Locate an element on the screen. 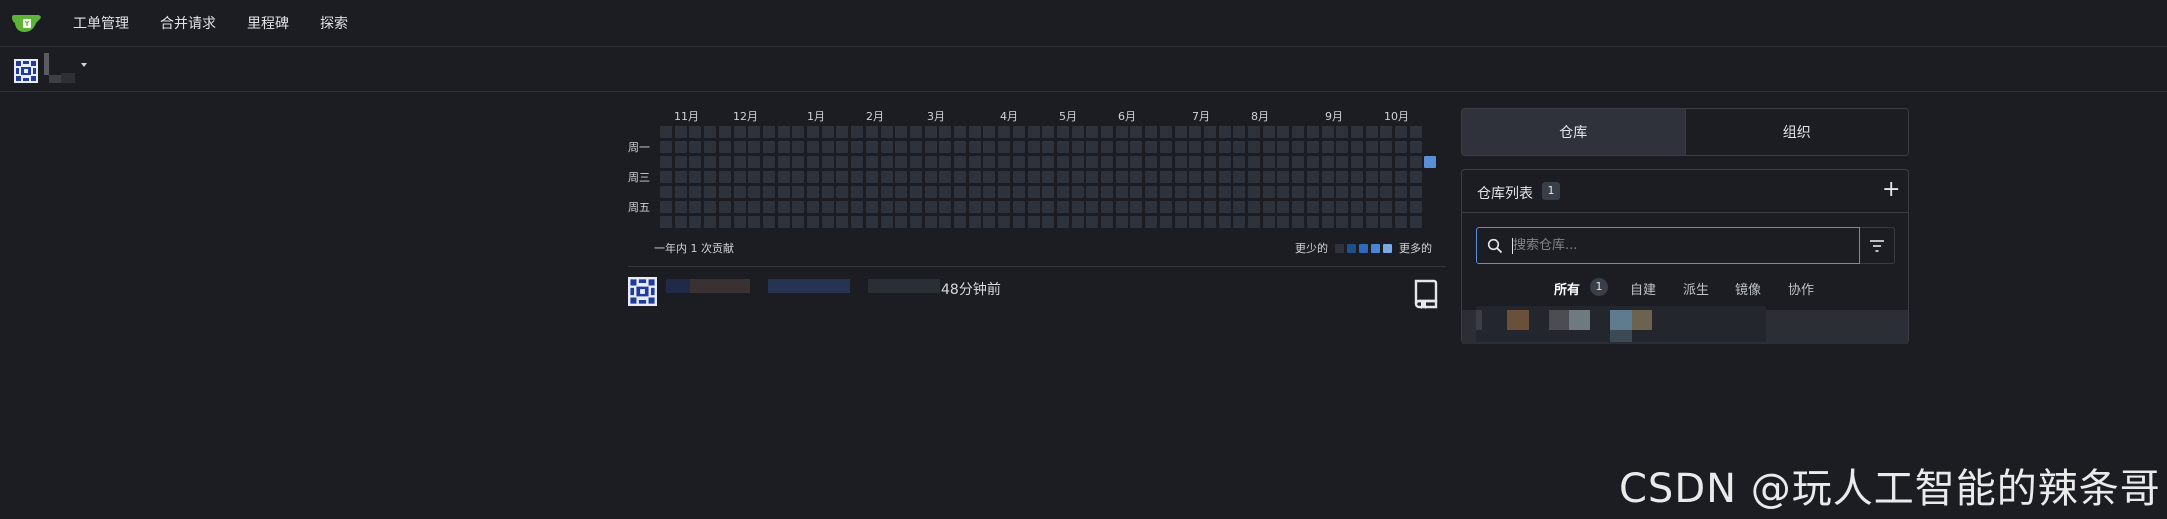 This screenshot has height=519, width=2167. filter-mirrors: 镜像 is located at coordinates (1748, 288).